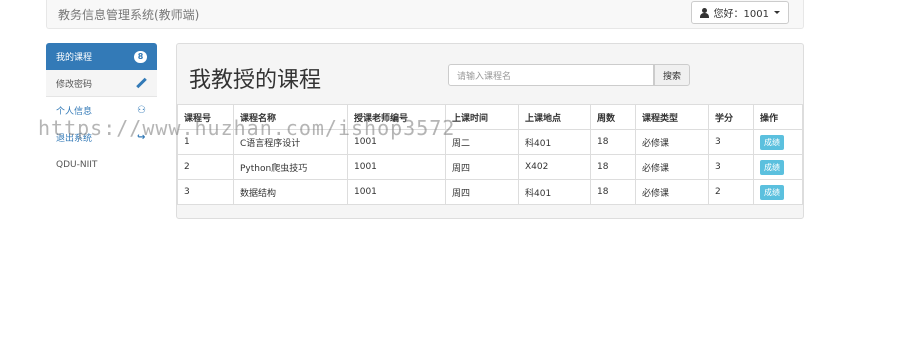 This screenshot has width=900, height=358. What do you see at coordinates (290, 142) in the screenshot?
I see `table-cell: C语言程序设计` at bounding box center [290, 142].